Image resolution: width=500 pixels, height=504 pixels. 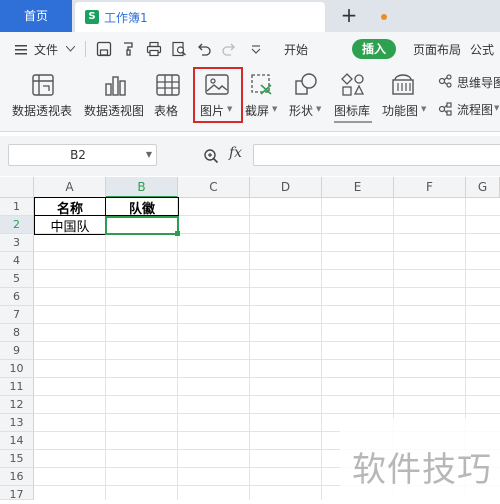 I want to click on row-header: 14, so click(x=17, y=441).